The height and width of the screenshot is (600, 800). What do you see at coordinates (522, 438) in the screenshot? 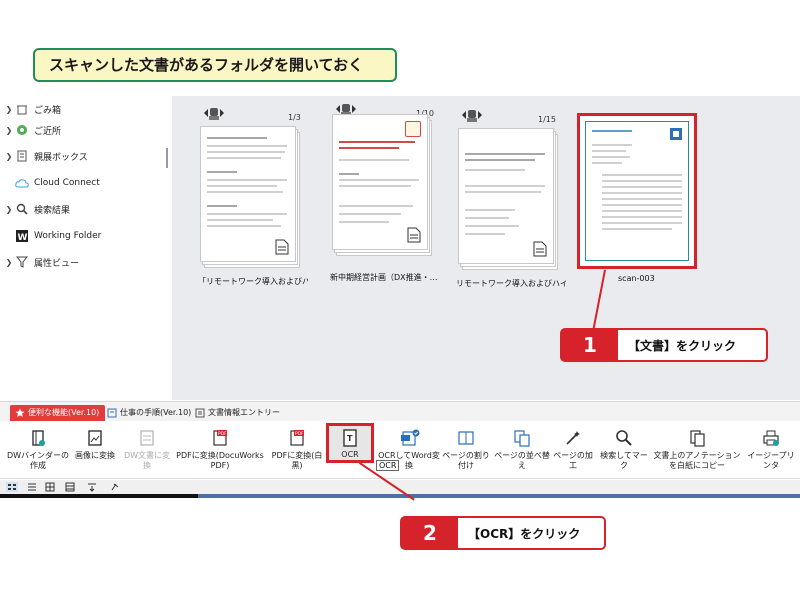
I see `page-sort-icon` at bounding box center [522, 438].